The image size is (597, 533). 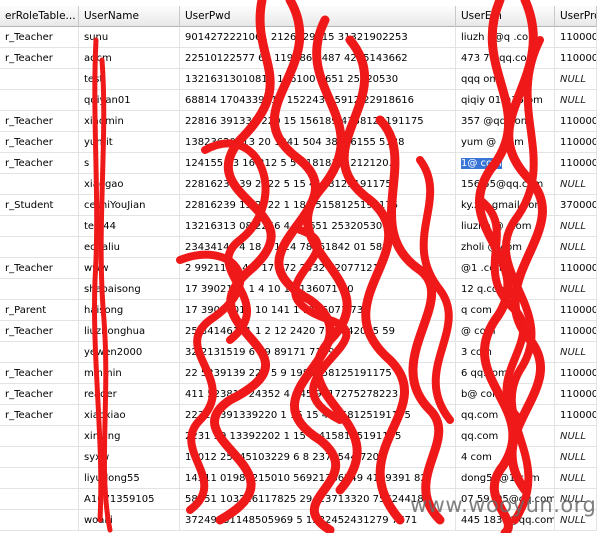 What do you see at coordinates (129, 289) in the screenshot?
I see `cell-username: shaoaisong` at bounding box center [129, 289].